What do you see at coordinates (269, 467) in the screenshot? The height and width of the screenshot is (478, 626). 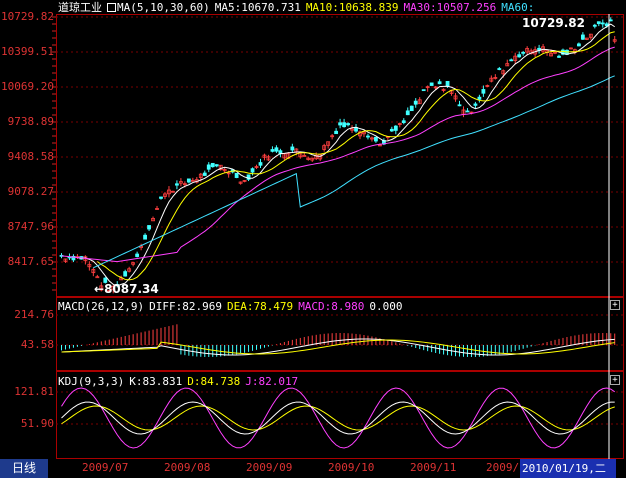 I see `x-axis-label: 2009/09` at bounding box center [269, 467].